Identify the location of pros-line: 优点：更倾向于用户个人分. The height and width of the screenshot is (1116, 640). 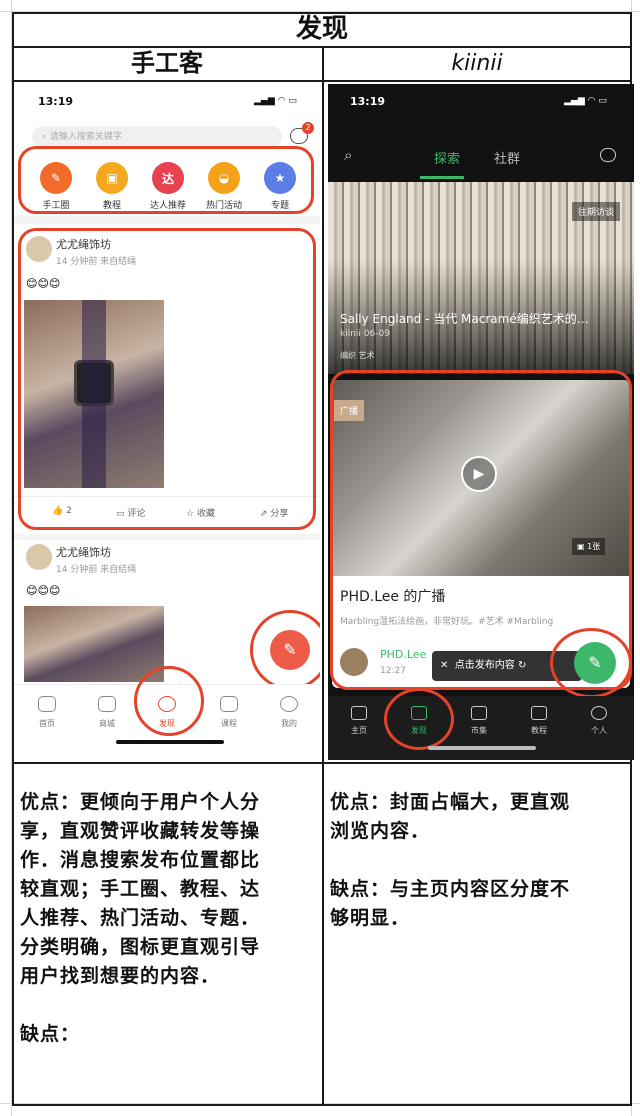
(140, 802).